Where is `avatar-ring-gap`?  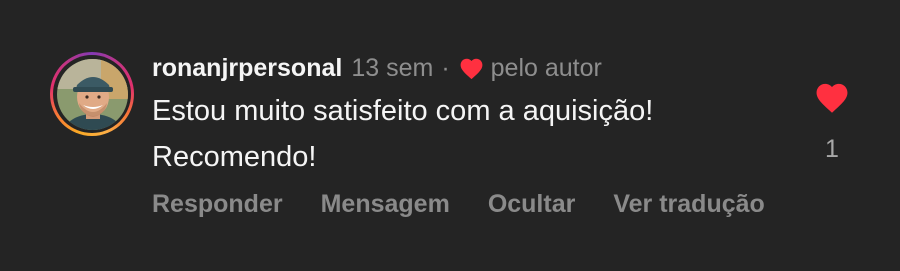
avatar-ring-gap is located at coordinates (92, 94).